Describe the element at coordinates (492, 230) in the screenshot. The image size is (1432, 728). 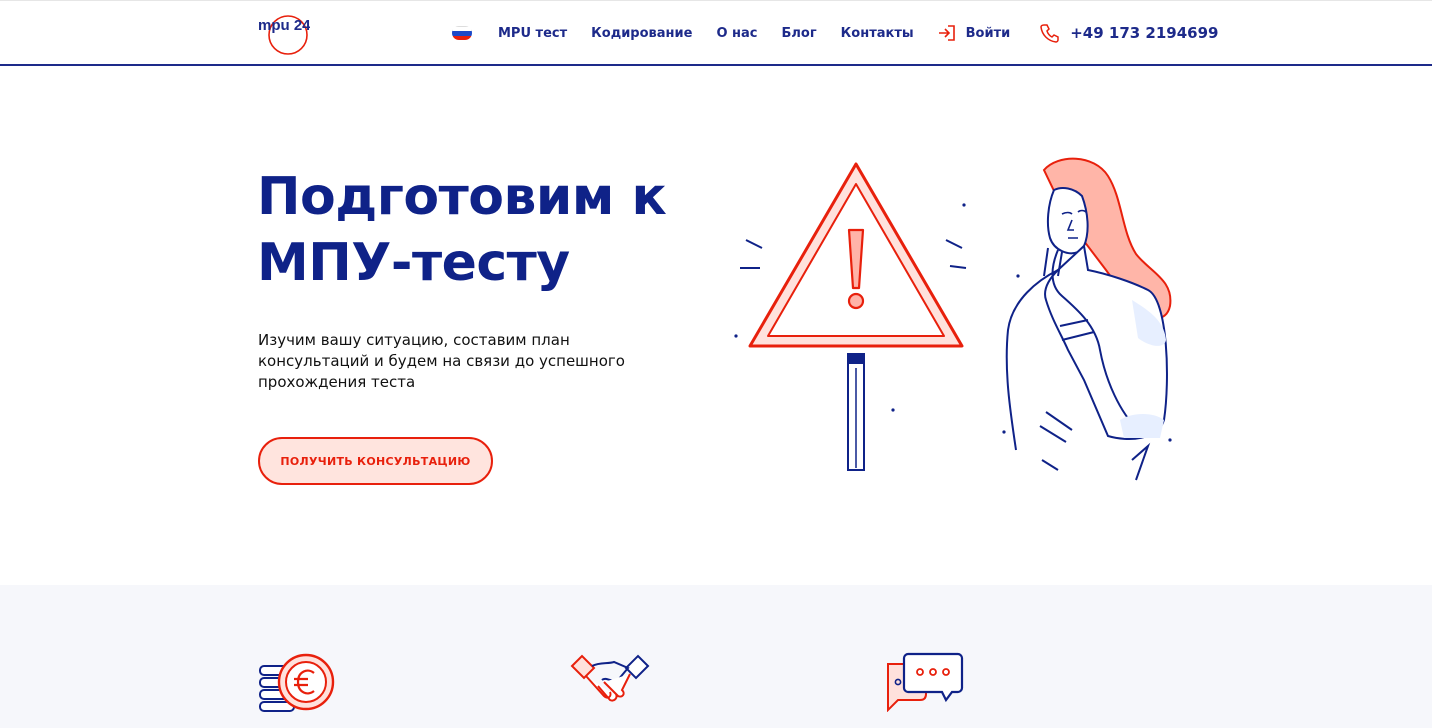
I see `hero-title: Подготовим к МПУ-тесту` at that location.